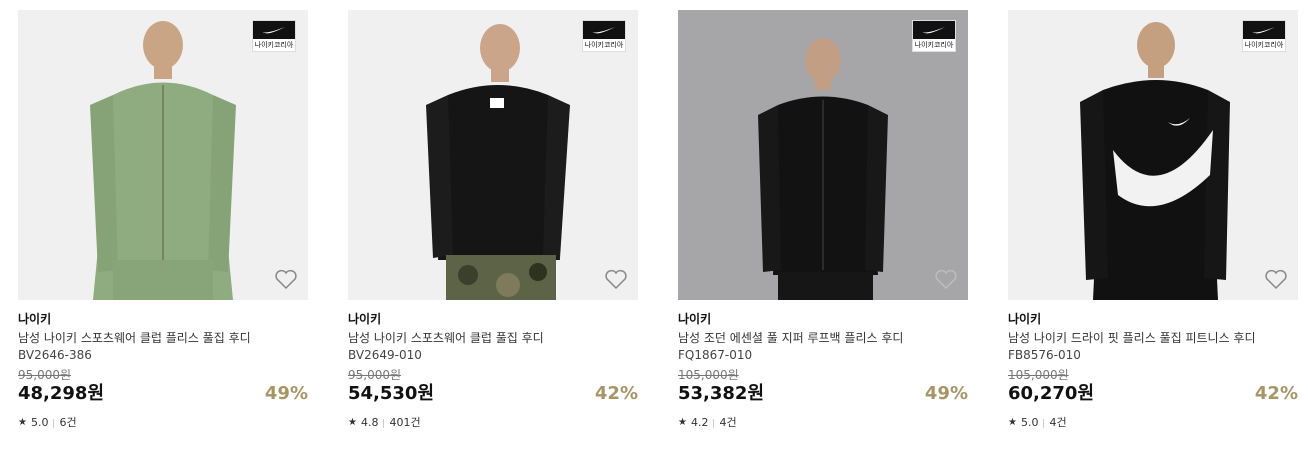  What do you see at coordinates (493, 423) in the screenshot?
I see `rating-info: ★ 4.8 401건` at bounding box center [493, 423].